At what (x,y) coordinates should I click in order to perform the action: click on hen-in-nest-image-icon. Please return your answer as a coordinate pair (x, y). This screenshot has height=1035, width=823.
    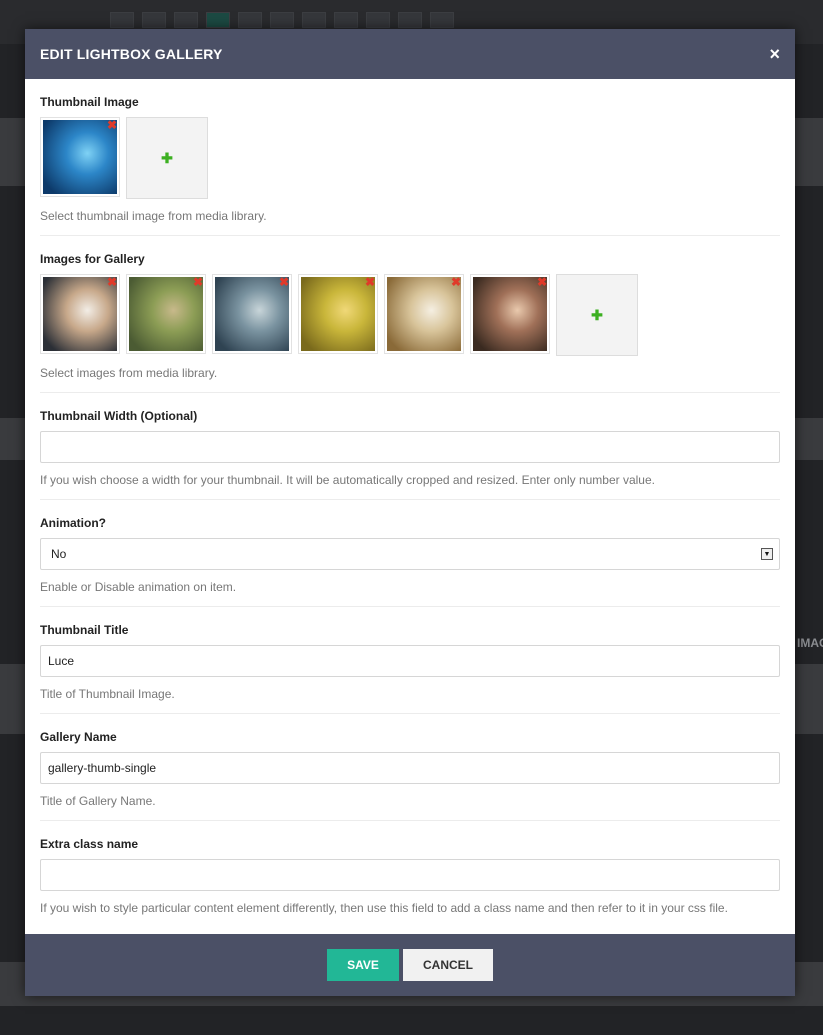
    Looking at the image, I should click on (424, 314).